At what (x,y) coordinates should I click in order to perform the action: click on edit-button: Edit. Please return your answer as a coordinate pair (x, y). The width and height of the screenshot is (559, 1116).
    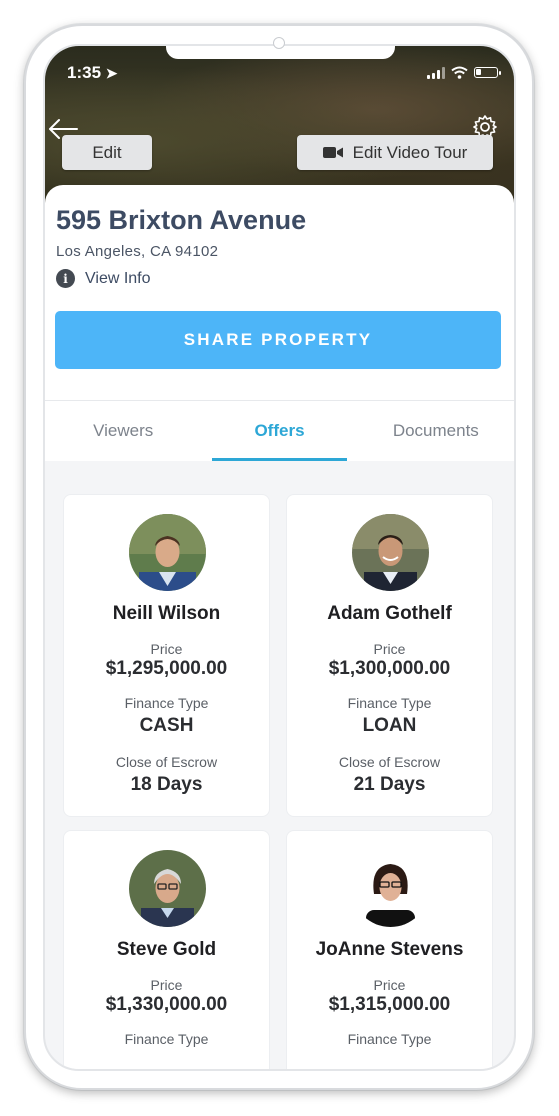
    Looking at the image, I should click on (107, 152).